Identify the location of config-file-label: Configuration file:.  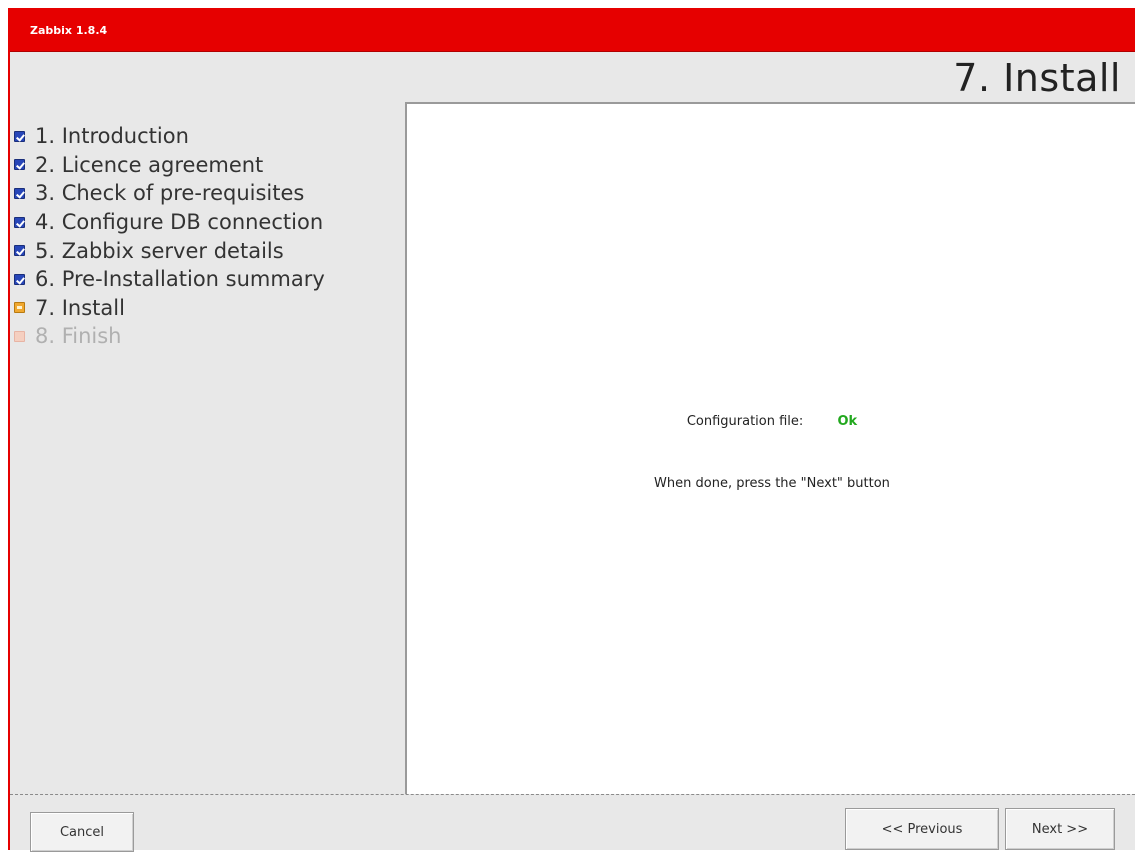
(745, 421).